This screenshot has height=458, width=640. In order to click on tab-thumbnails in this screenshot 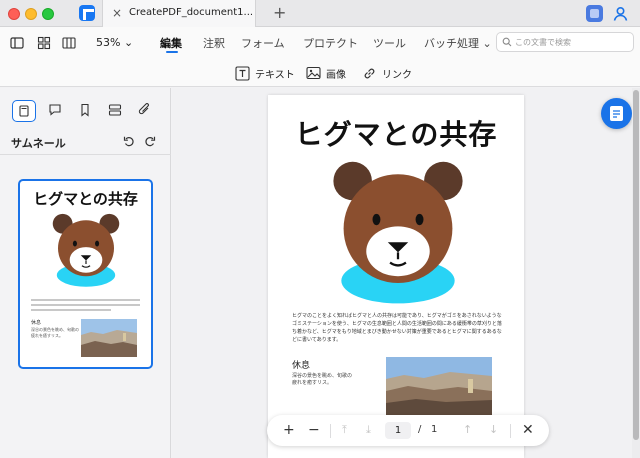, I will do `click(24, 111)`.